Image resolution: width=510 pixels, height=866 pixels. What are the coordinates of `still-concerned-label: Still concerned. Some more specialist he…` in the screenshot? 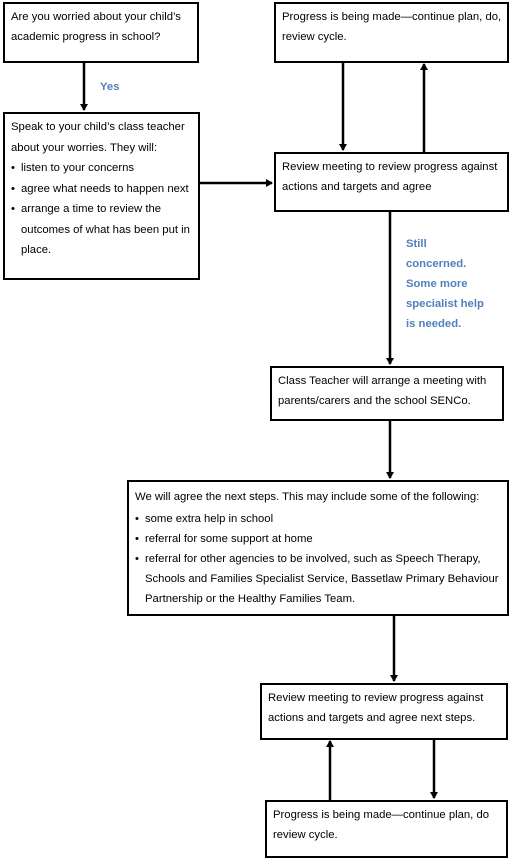 It's located at (445, 284).